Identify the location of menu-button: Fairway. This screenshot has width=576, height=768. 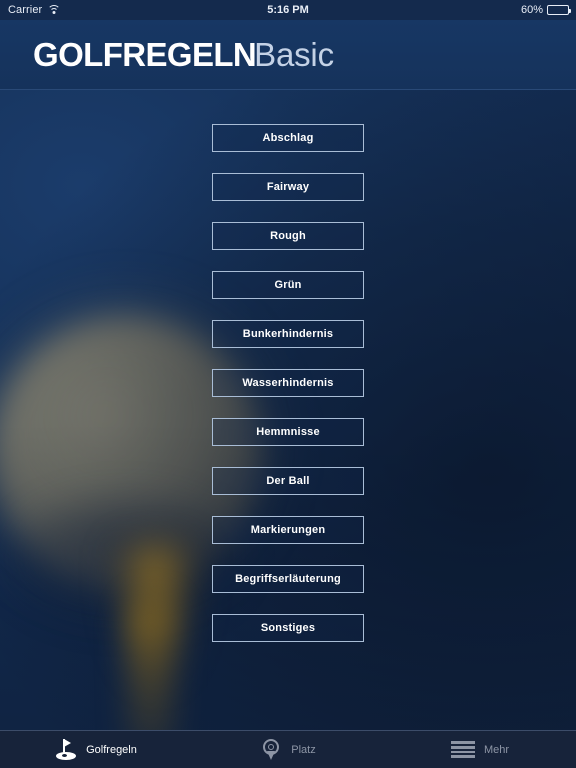
(288, 187).